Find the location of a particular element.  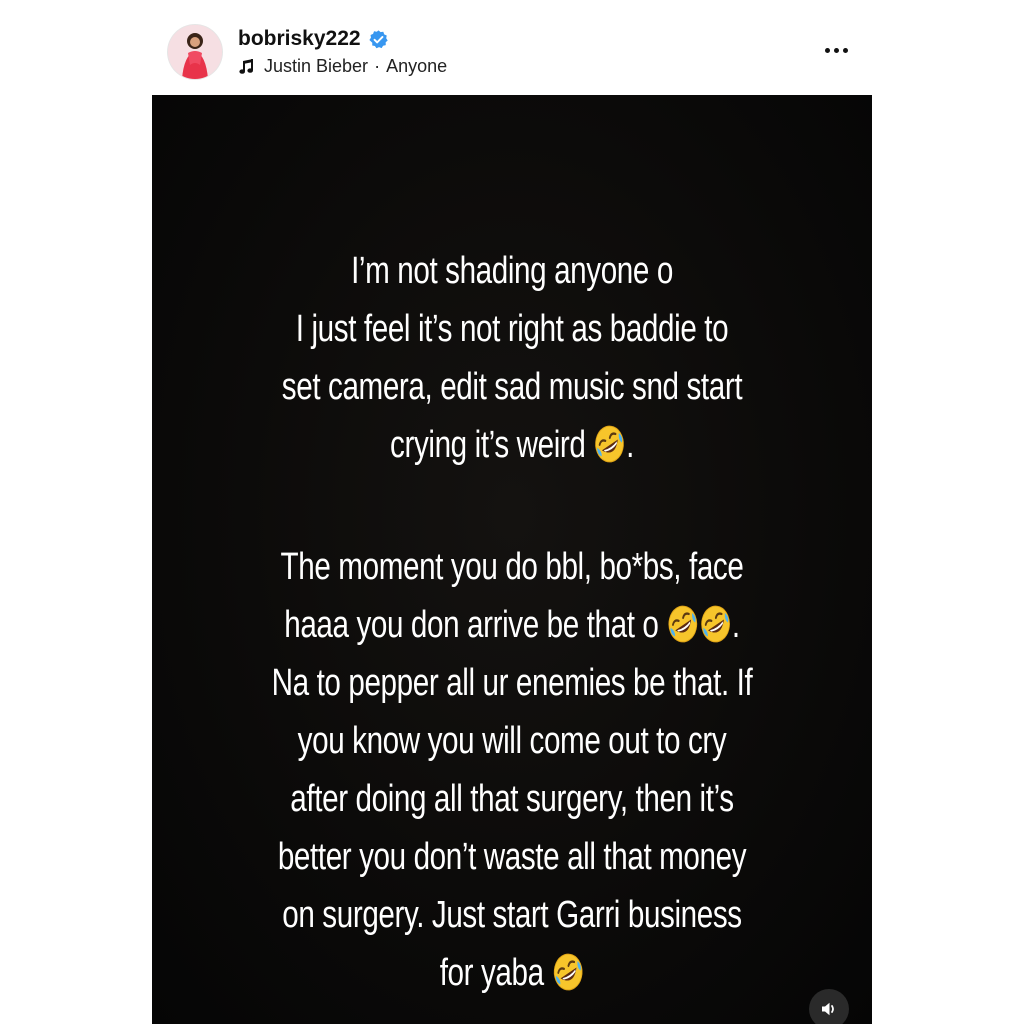

sound-toggle-button is located at coordinates (829, 1006).